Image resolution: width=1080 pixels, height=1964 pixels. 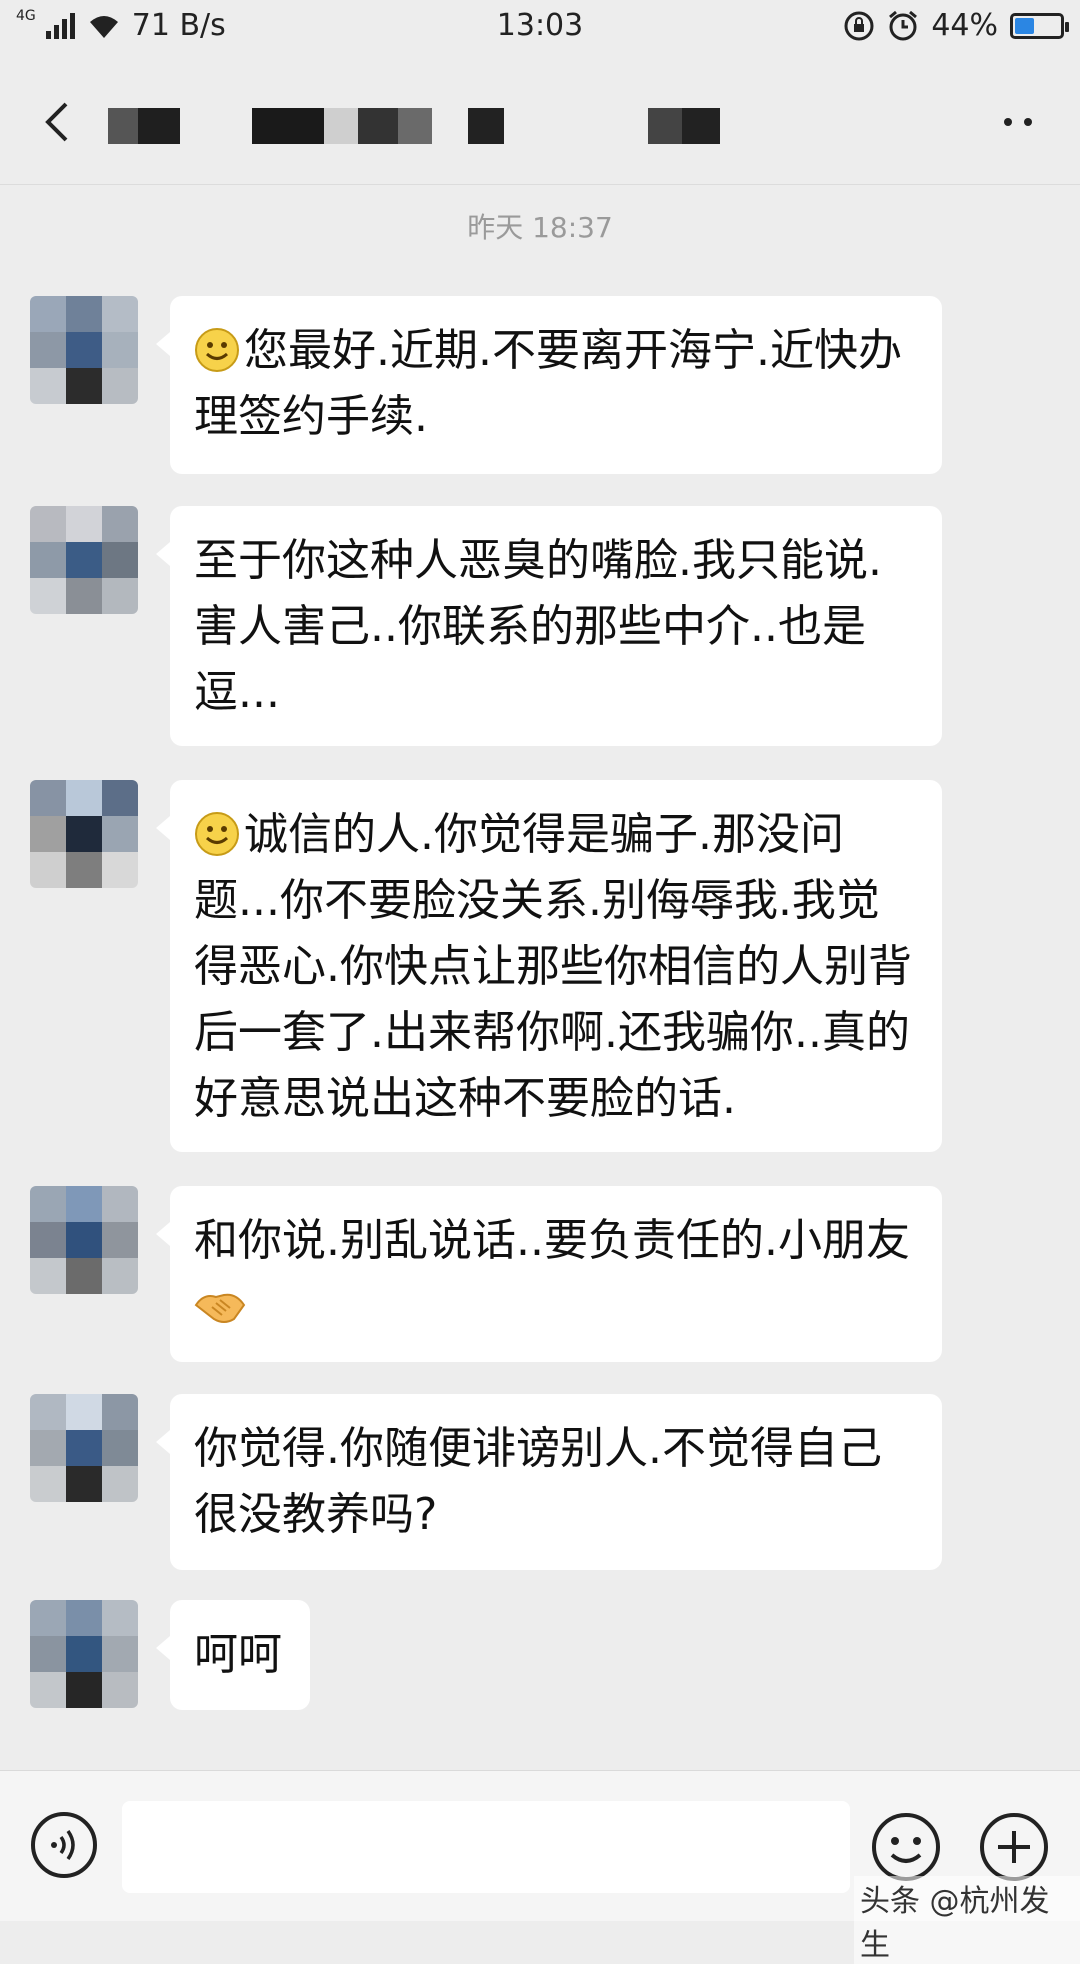 What do you see at coordinates (1039, 25) in the screenshot?
I see `battery-icon` at bounding box center [1039, 25].